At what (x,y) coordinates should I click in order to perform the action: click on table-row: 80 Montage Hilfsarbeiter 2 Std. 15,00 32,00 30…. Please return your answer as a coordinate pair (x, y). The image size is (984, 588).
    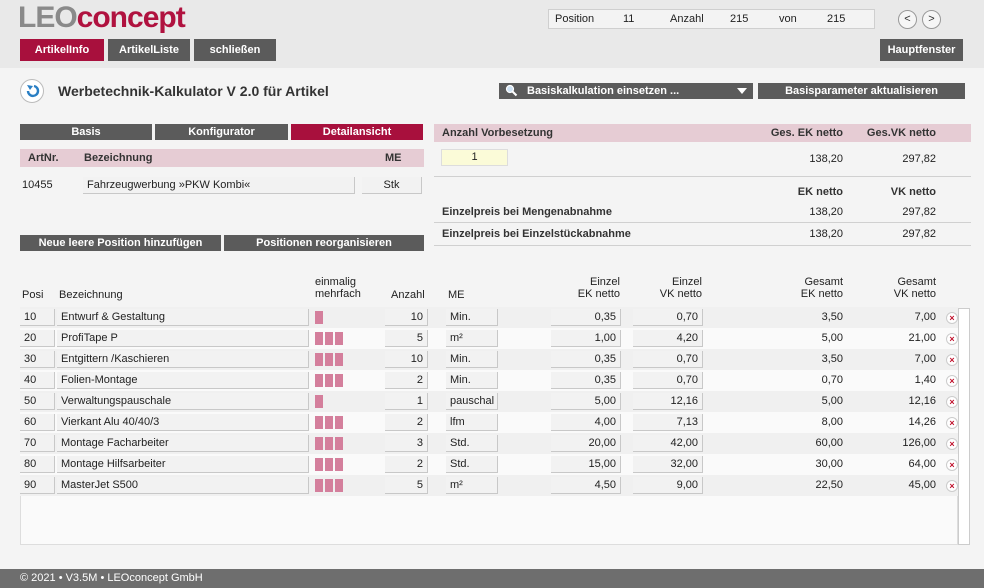
    Looking at the image, I should click on (489, 464).